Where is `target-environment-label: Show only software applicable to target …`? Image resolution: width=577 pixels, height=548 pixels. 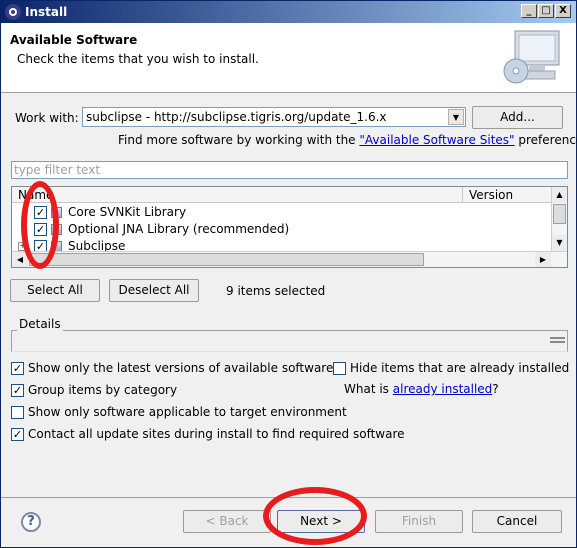 target-environment-label: Show only software applicable to target … is located at coordinates (187, 412).